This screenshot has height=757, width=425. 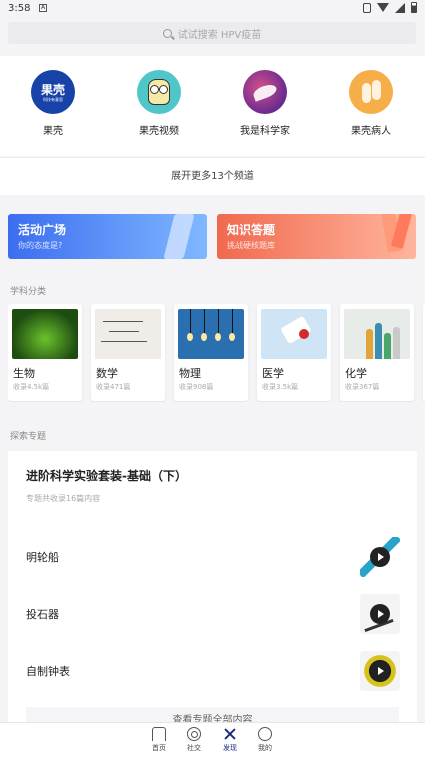 I want to click on category-count: 收录3.5k篇, so click(x=280, y=387).